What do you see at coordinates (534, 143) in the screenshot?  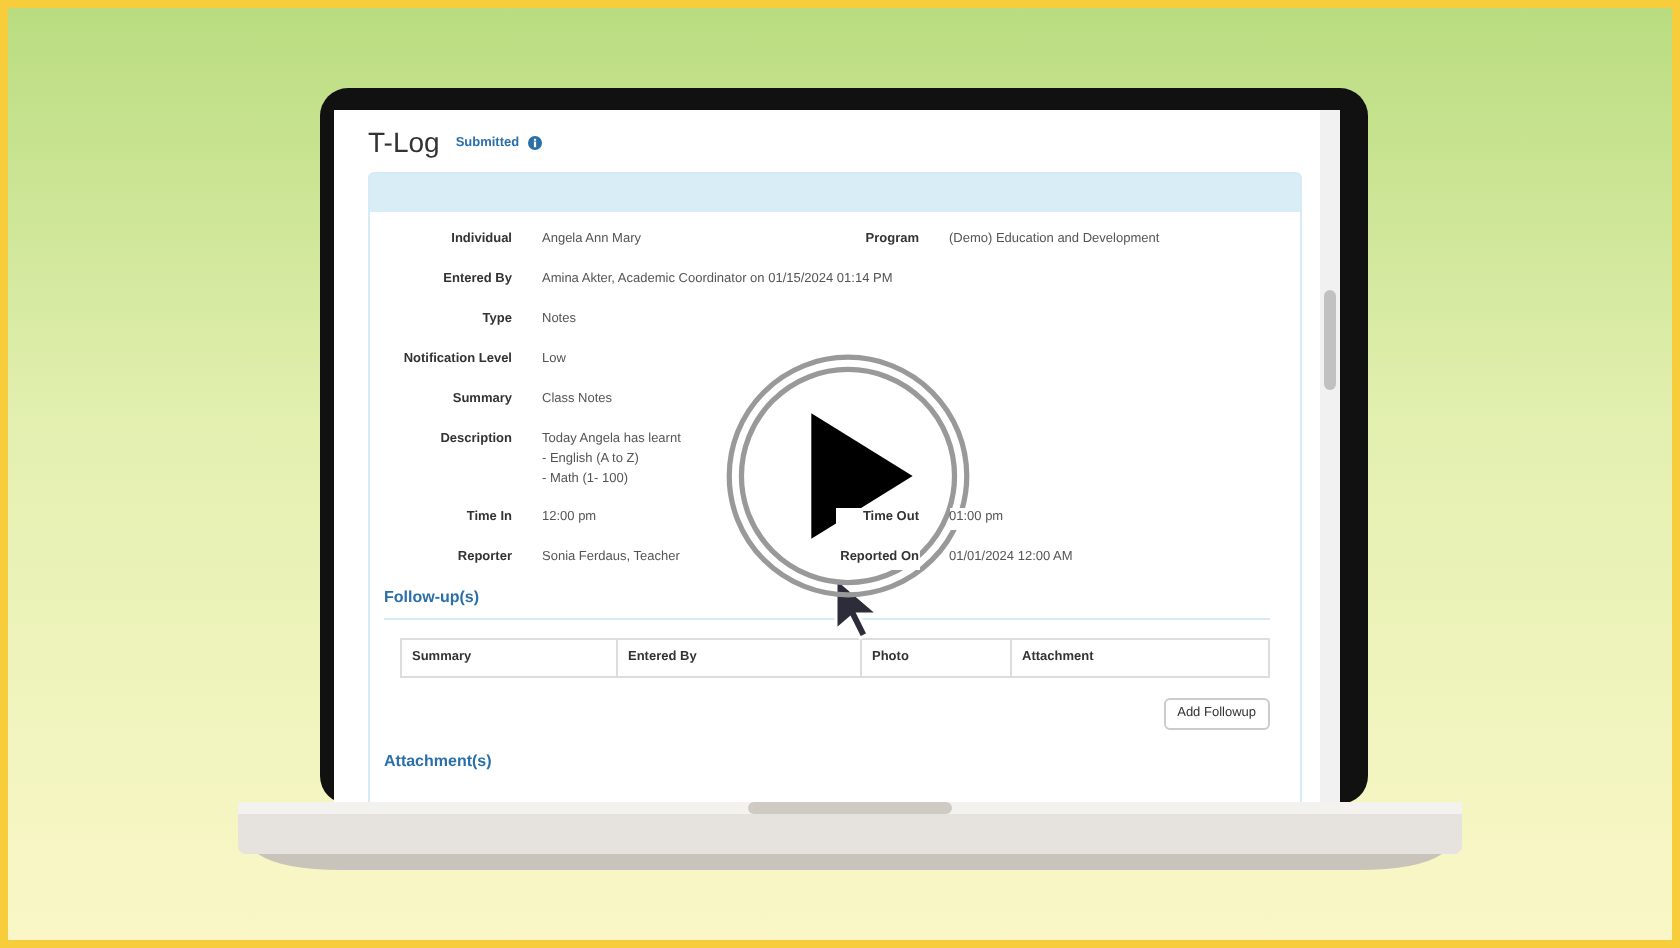 I see `info-icon` at bounding box center [534, 143].